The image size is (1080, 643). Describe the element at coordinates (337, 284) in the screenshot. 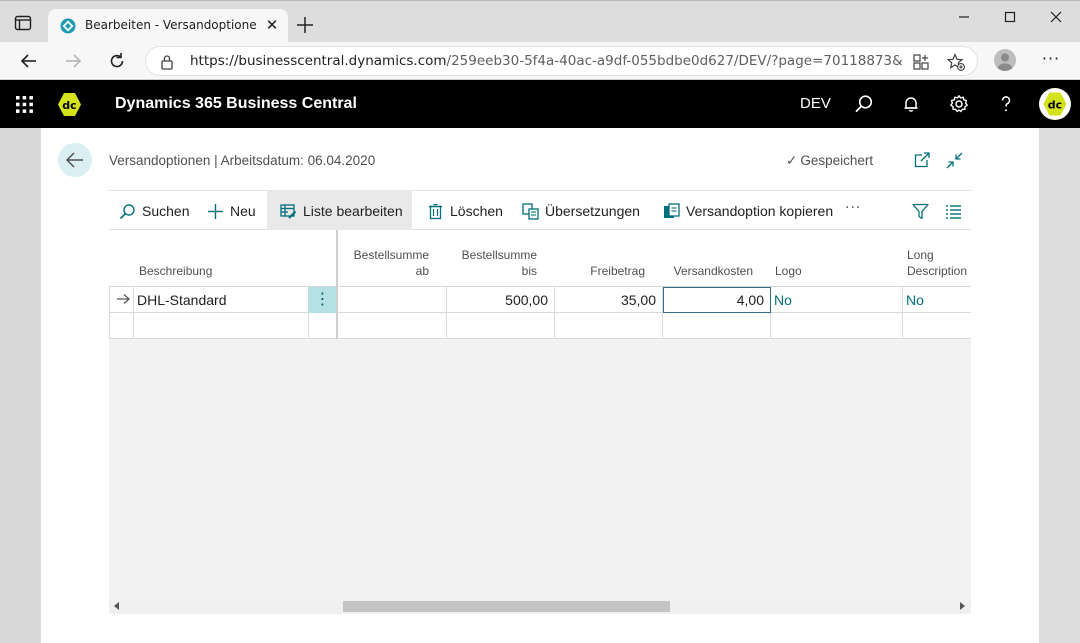

I see `frozen-column-separator` at that location.